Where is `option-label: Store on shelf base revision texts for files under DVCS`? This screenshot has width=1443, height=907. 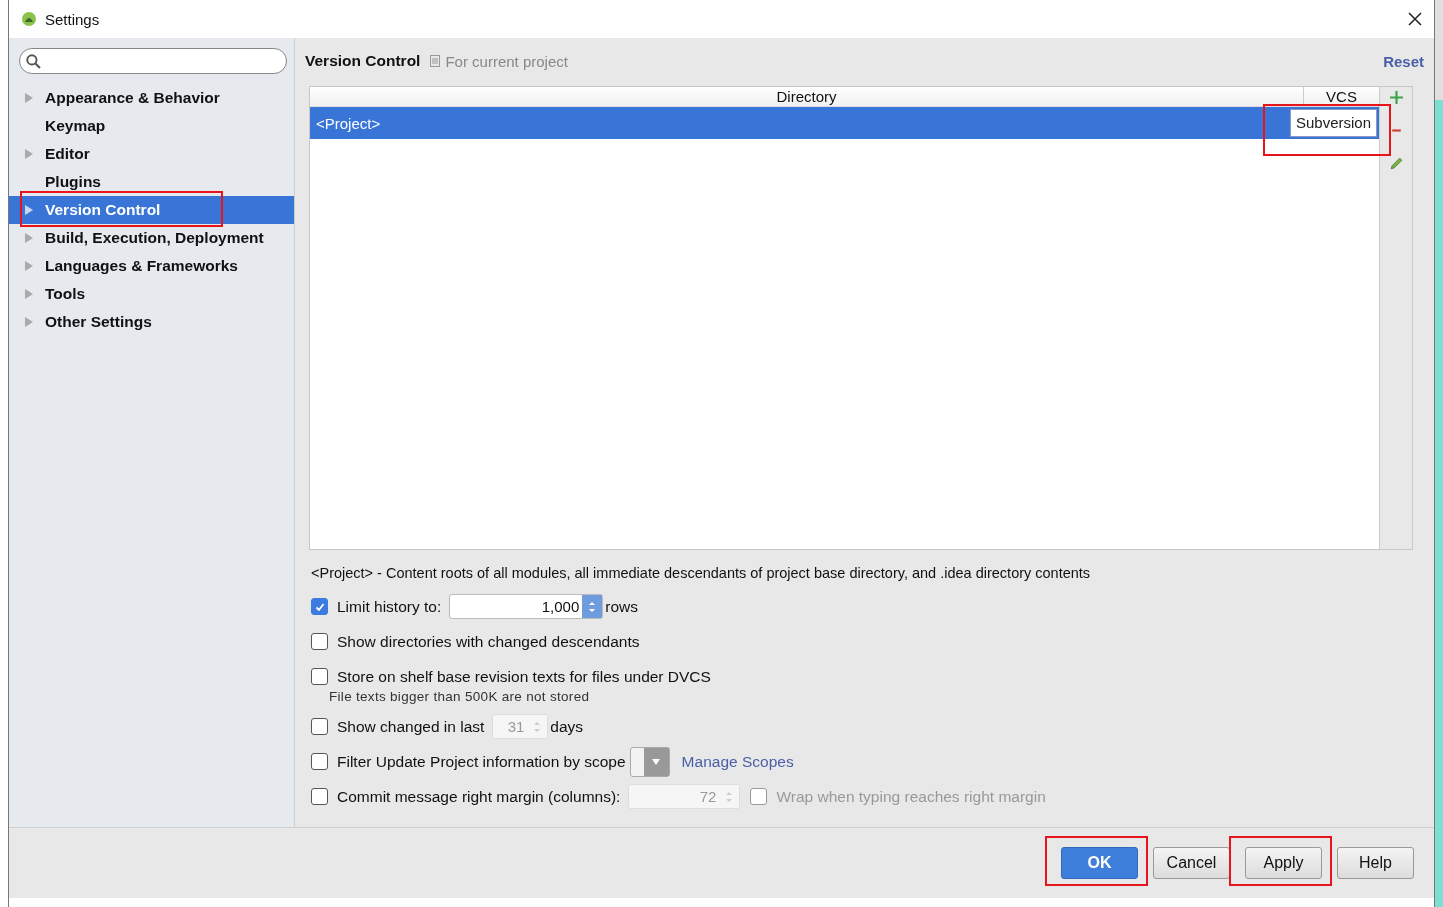 option-label: Store on shelf base revision texts for files under DVCS is located at coordinates (524, 676).